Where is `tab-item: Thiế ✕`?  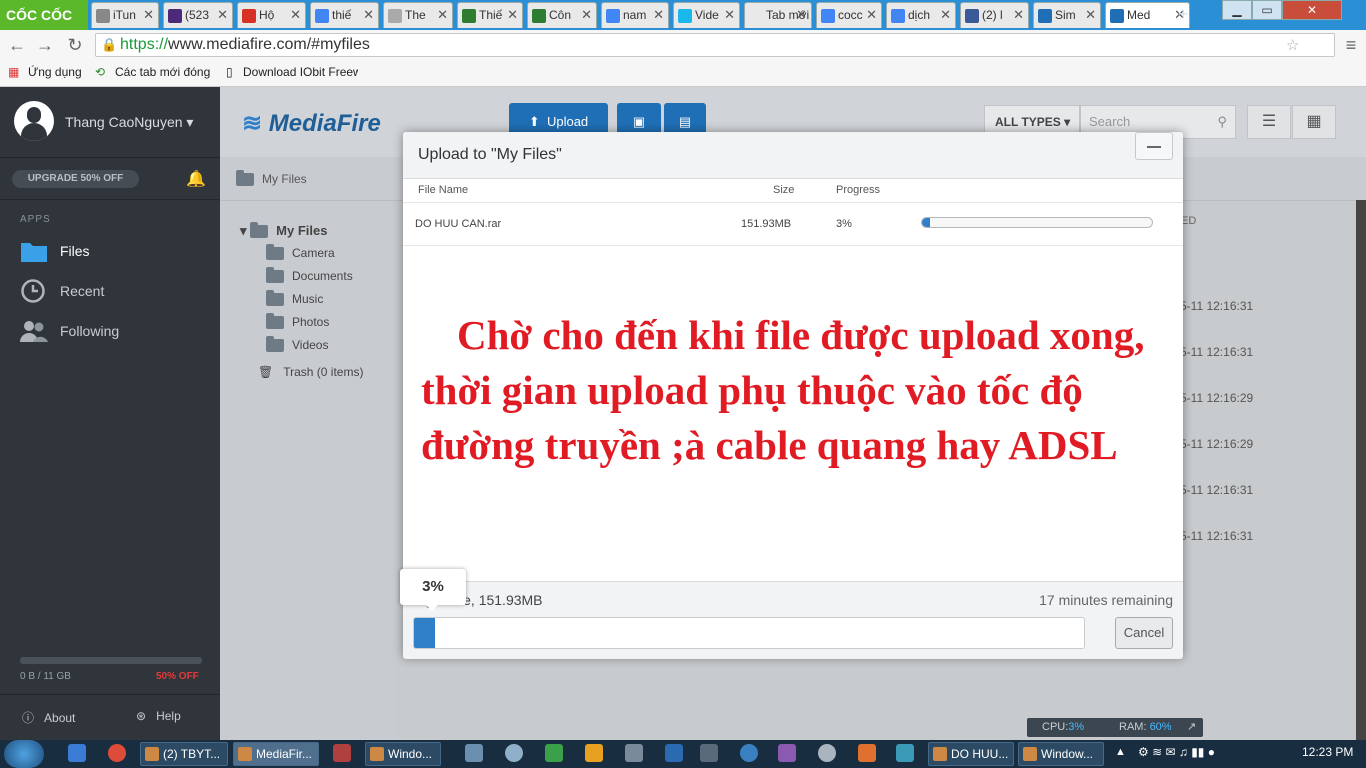 tab-item: Thiế ✕ is located at coordinates (490, 15).